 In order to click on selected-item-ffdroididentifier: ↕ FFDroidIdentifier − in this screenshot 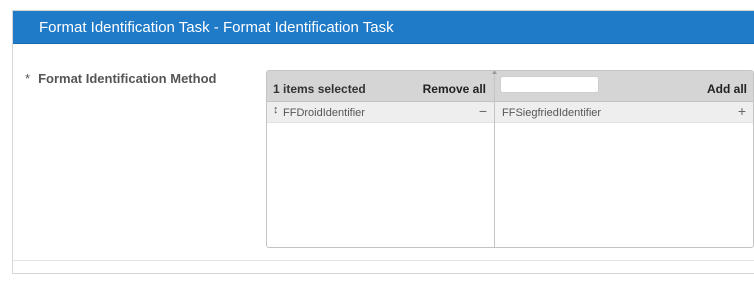, I will do `click(380, 112)`.